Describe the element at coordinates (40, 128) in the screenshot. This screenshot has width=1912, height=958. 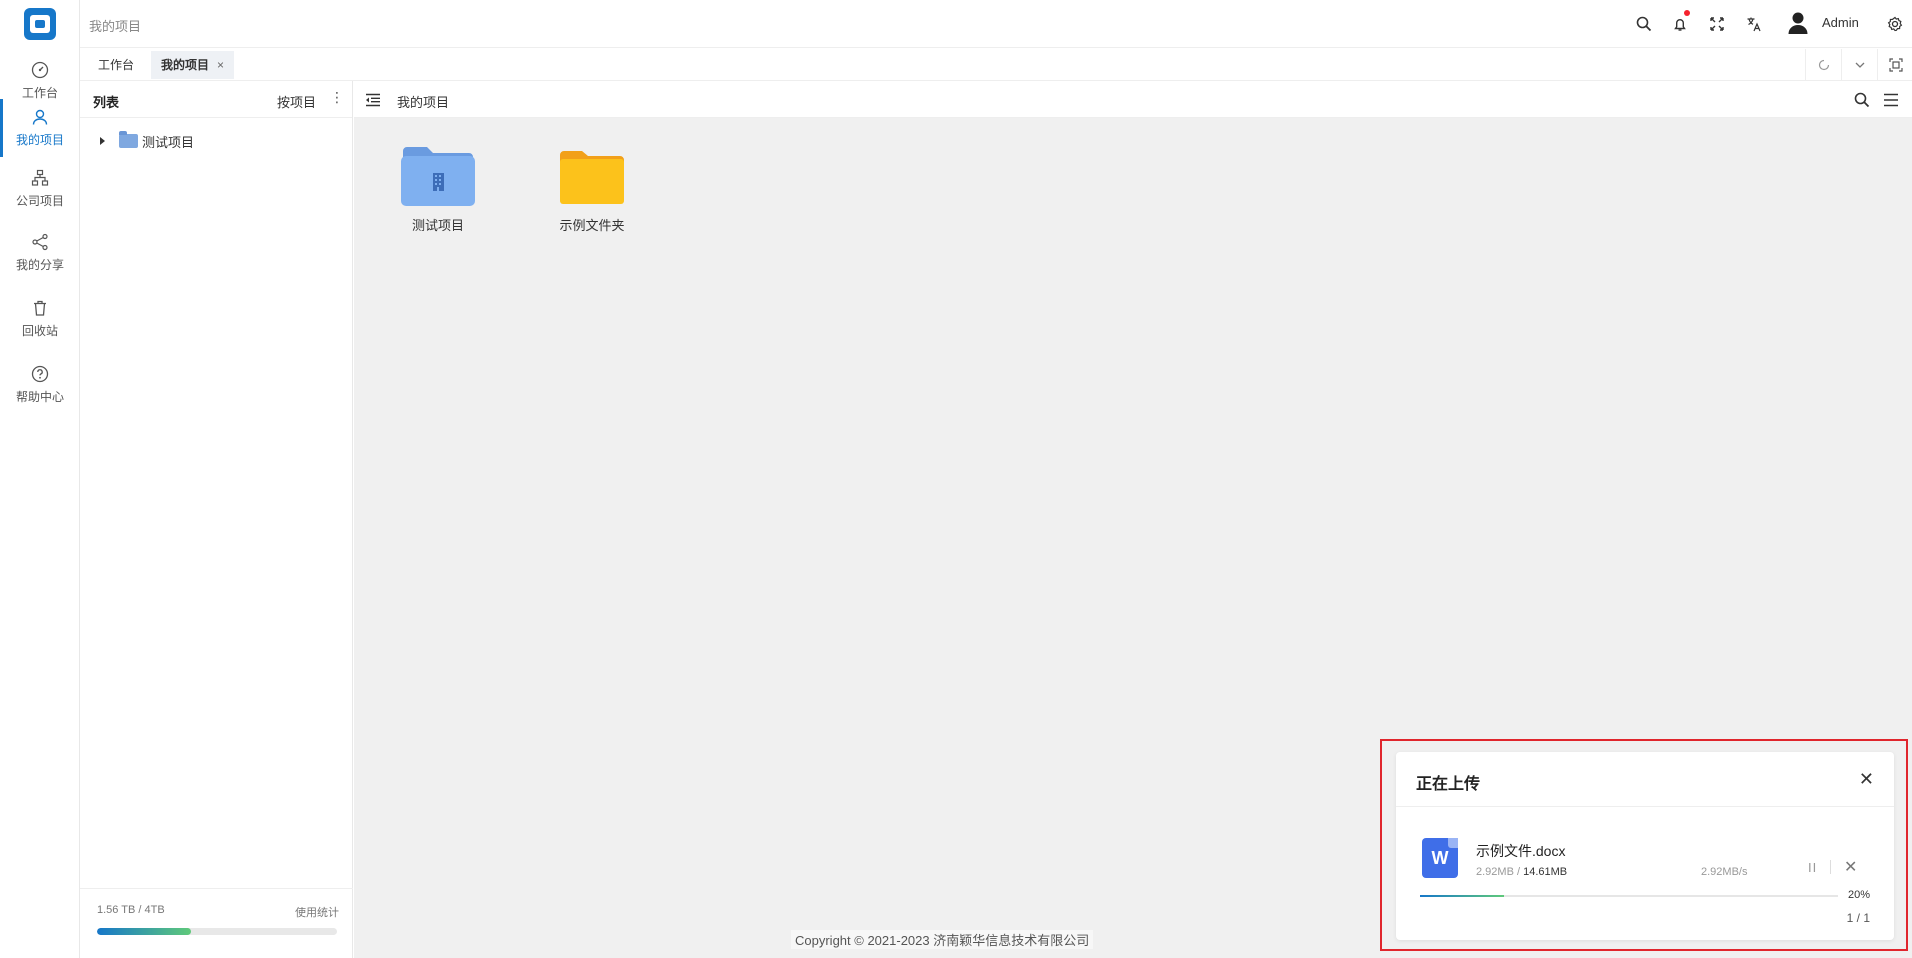
I see `sidebar-item-my-projects: 我的项目` at that location.